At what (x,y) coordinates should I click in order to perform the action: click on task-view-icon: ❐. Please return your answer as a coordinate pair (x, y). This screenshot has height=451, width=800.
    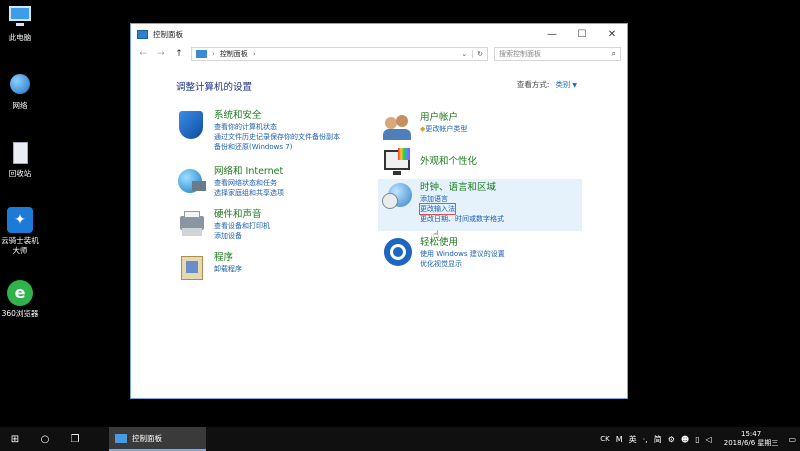
    Looking at the image, I should click on (75, 439).